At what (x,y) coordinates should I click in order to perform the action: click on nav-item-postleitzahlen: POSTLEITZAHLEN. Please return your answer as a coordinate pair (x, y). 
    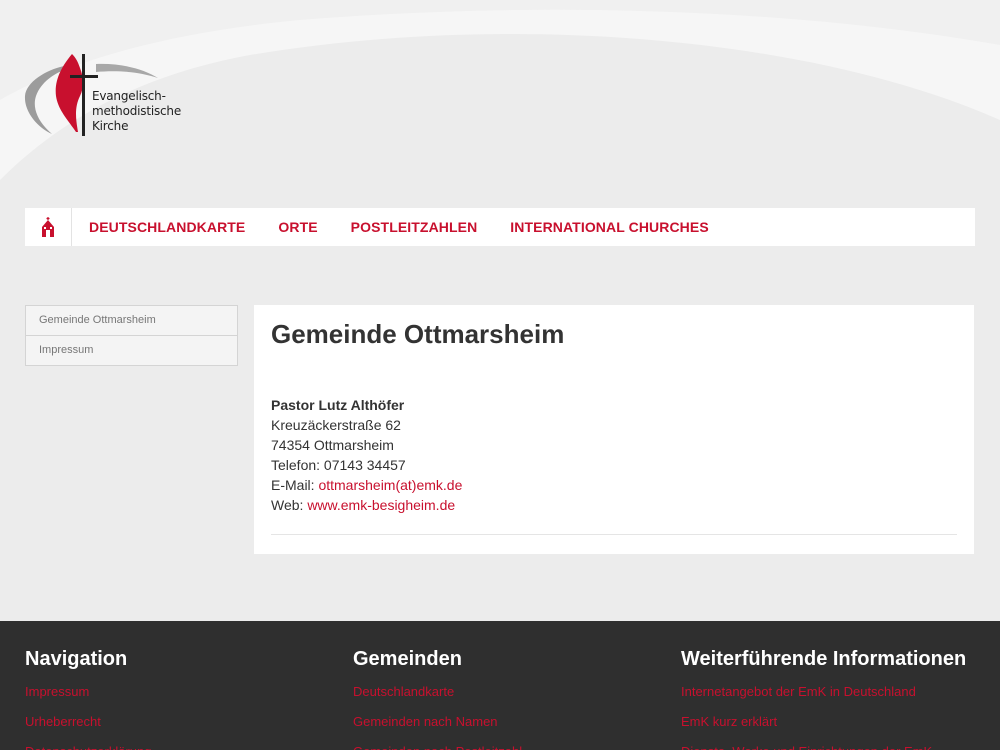
    Looking at the image, I should click on (414, 227).